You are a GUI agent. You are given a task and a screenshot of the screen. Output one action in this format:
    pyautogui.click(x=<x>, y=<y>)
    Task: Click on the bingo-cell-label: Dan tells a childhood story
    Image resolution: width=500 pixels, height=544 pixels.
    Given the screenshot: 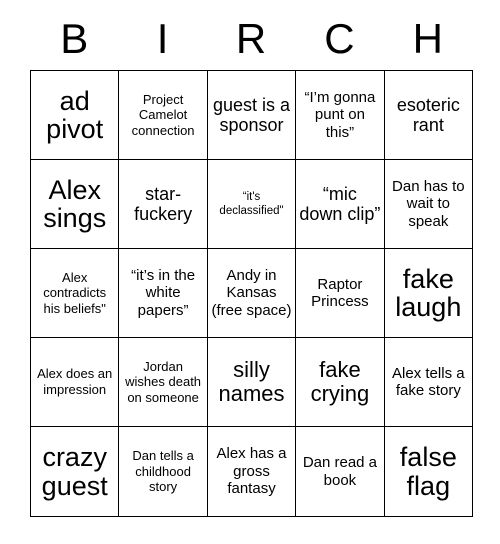 What is the action you would take?
    pyautogui.click(x=163, y=471)
    